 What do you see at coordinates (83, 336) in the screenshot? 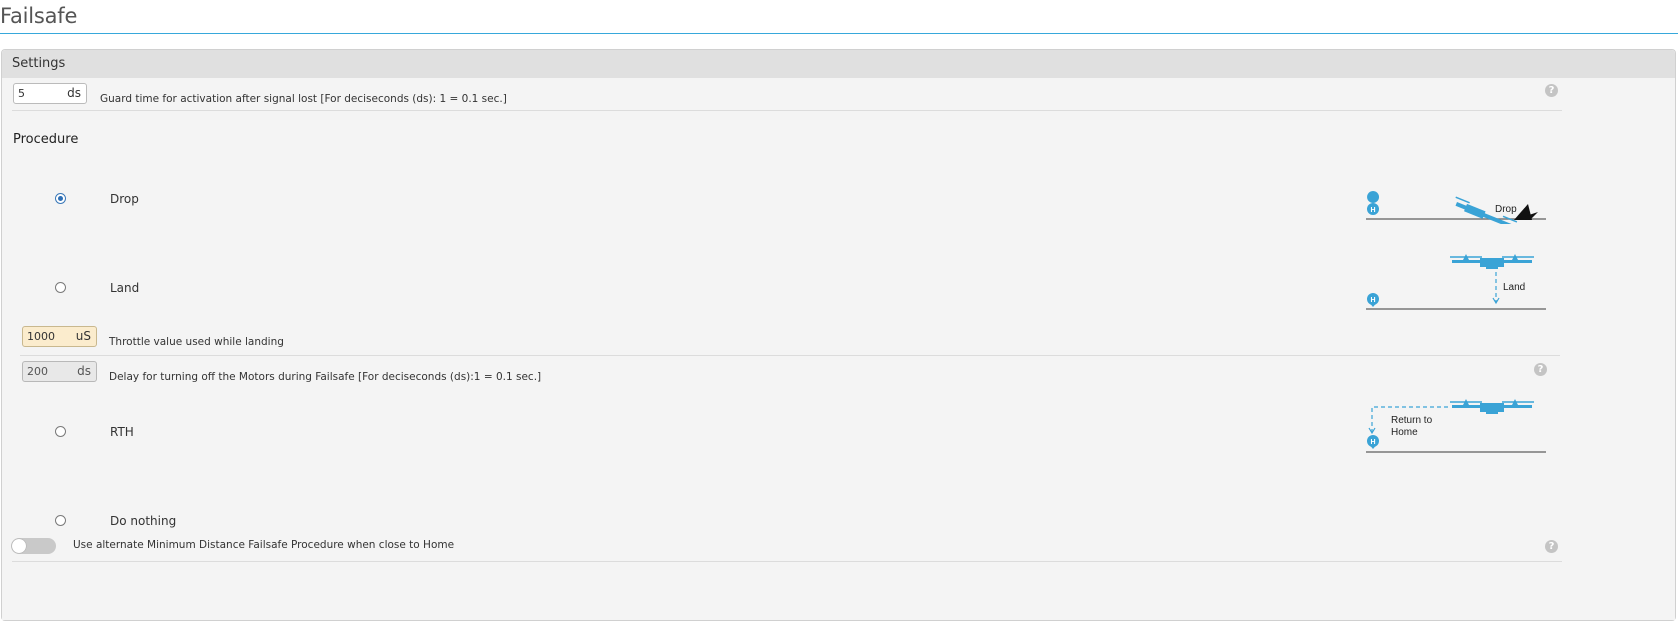
I see `throttle-unit: uS` at bounding box center [83, 336].